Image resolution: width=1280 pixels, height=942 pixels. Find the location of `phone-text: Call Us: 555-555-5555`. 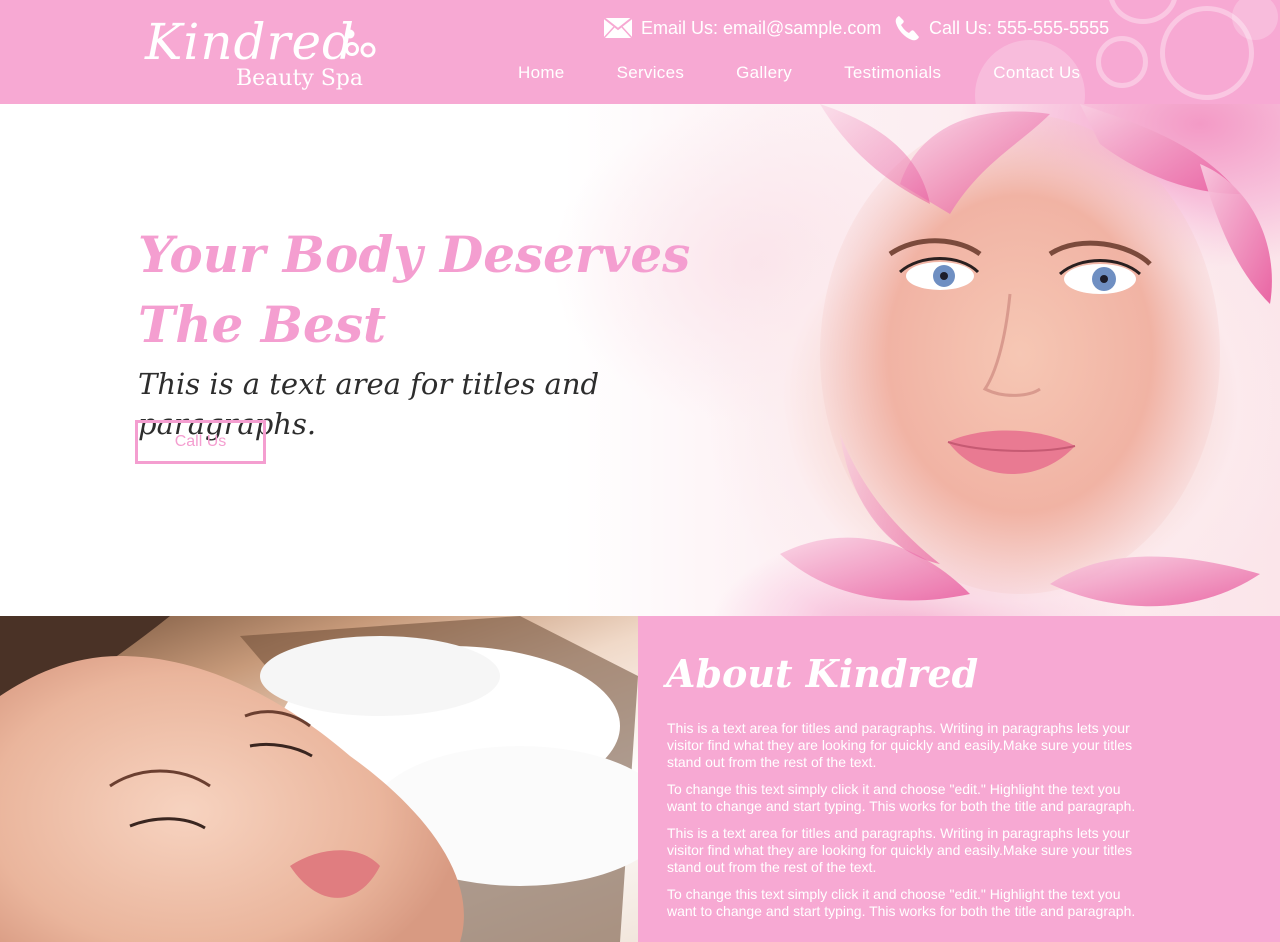

phone-text: Call Us: 555-555-5555 is located at coordinates (1019, 27).